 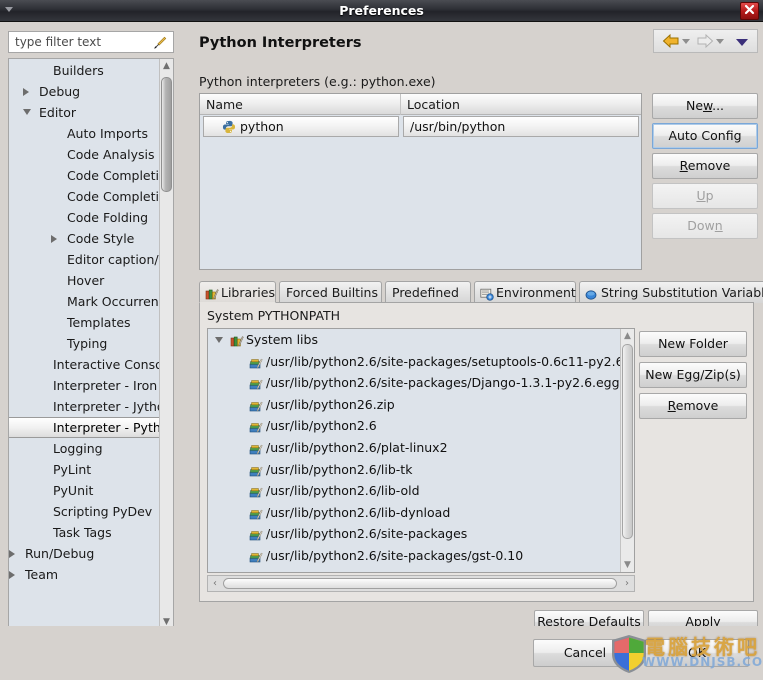 What do you see at coordinates (85, 385) in the screenshot?
I see `sidebar-item-interpreter-iron-python: Interpreter - Iron Python` at bounding box center [85, 385].